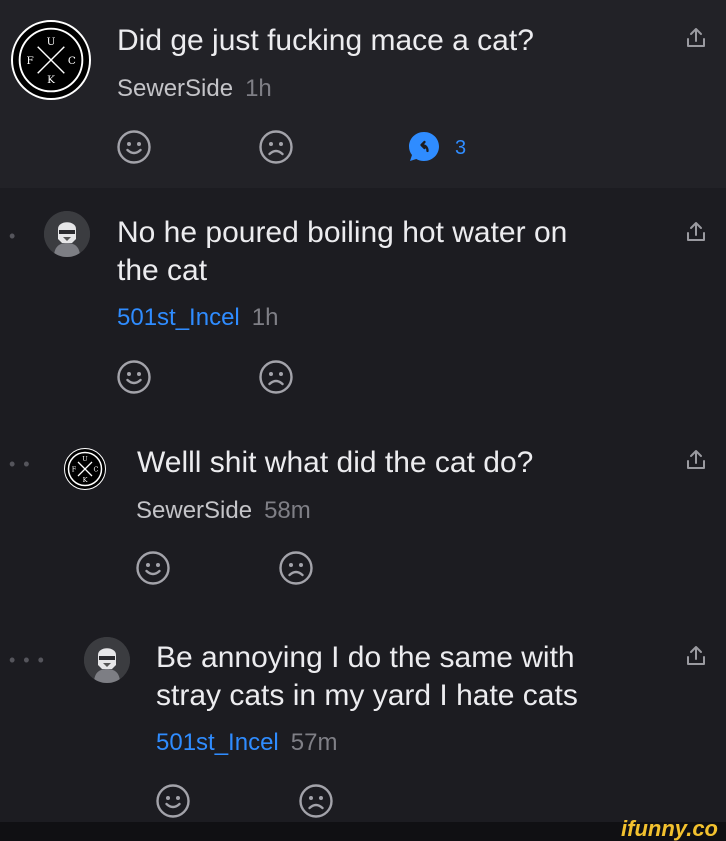  What do you see at coordinates (23, 464) in the screenshot?
I see `thread-depth-indicator: ••` at bounding box center [23, 464].